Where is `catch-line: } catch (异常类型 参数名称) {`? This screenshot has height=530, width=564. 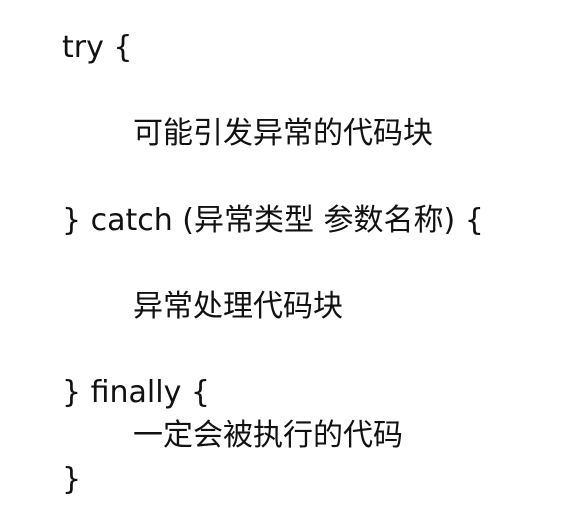
catch-line: } catch (异常类型 参数名称) { is located at coordinates (273, 220).